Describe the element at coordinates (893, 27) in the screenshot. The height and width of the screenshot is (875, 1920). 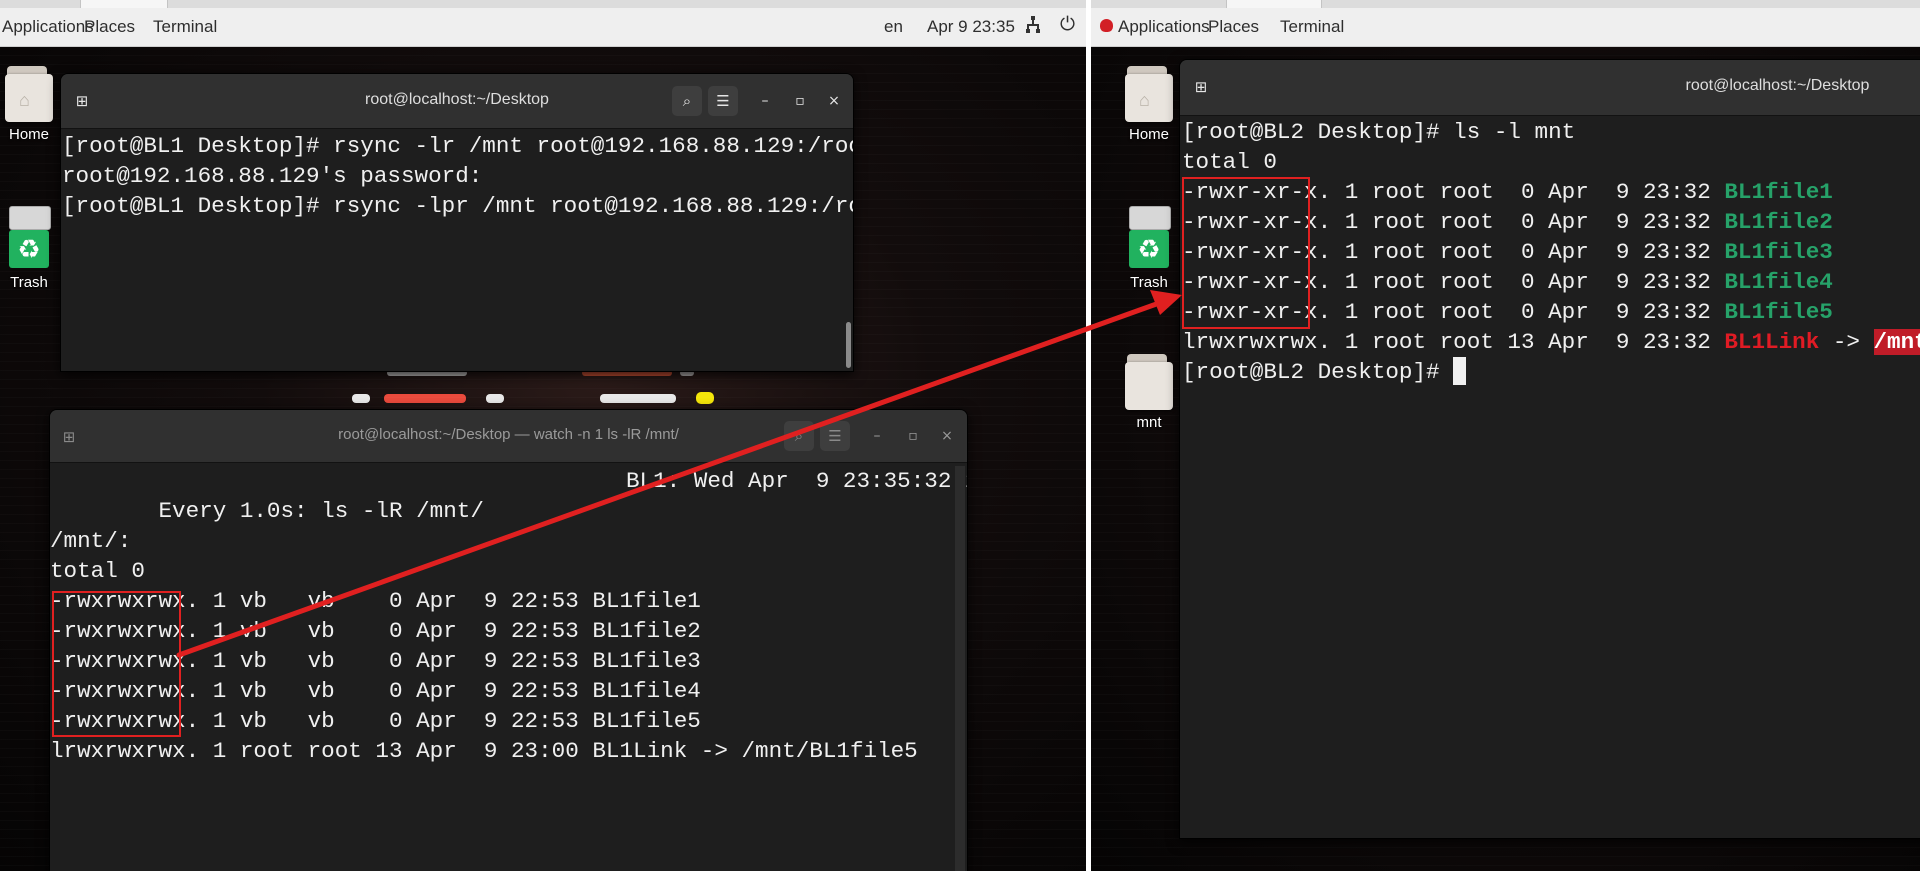
I see `language-indicator: en` at that location.